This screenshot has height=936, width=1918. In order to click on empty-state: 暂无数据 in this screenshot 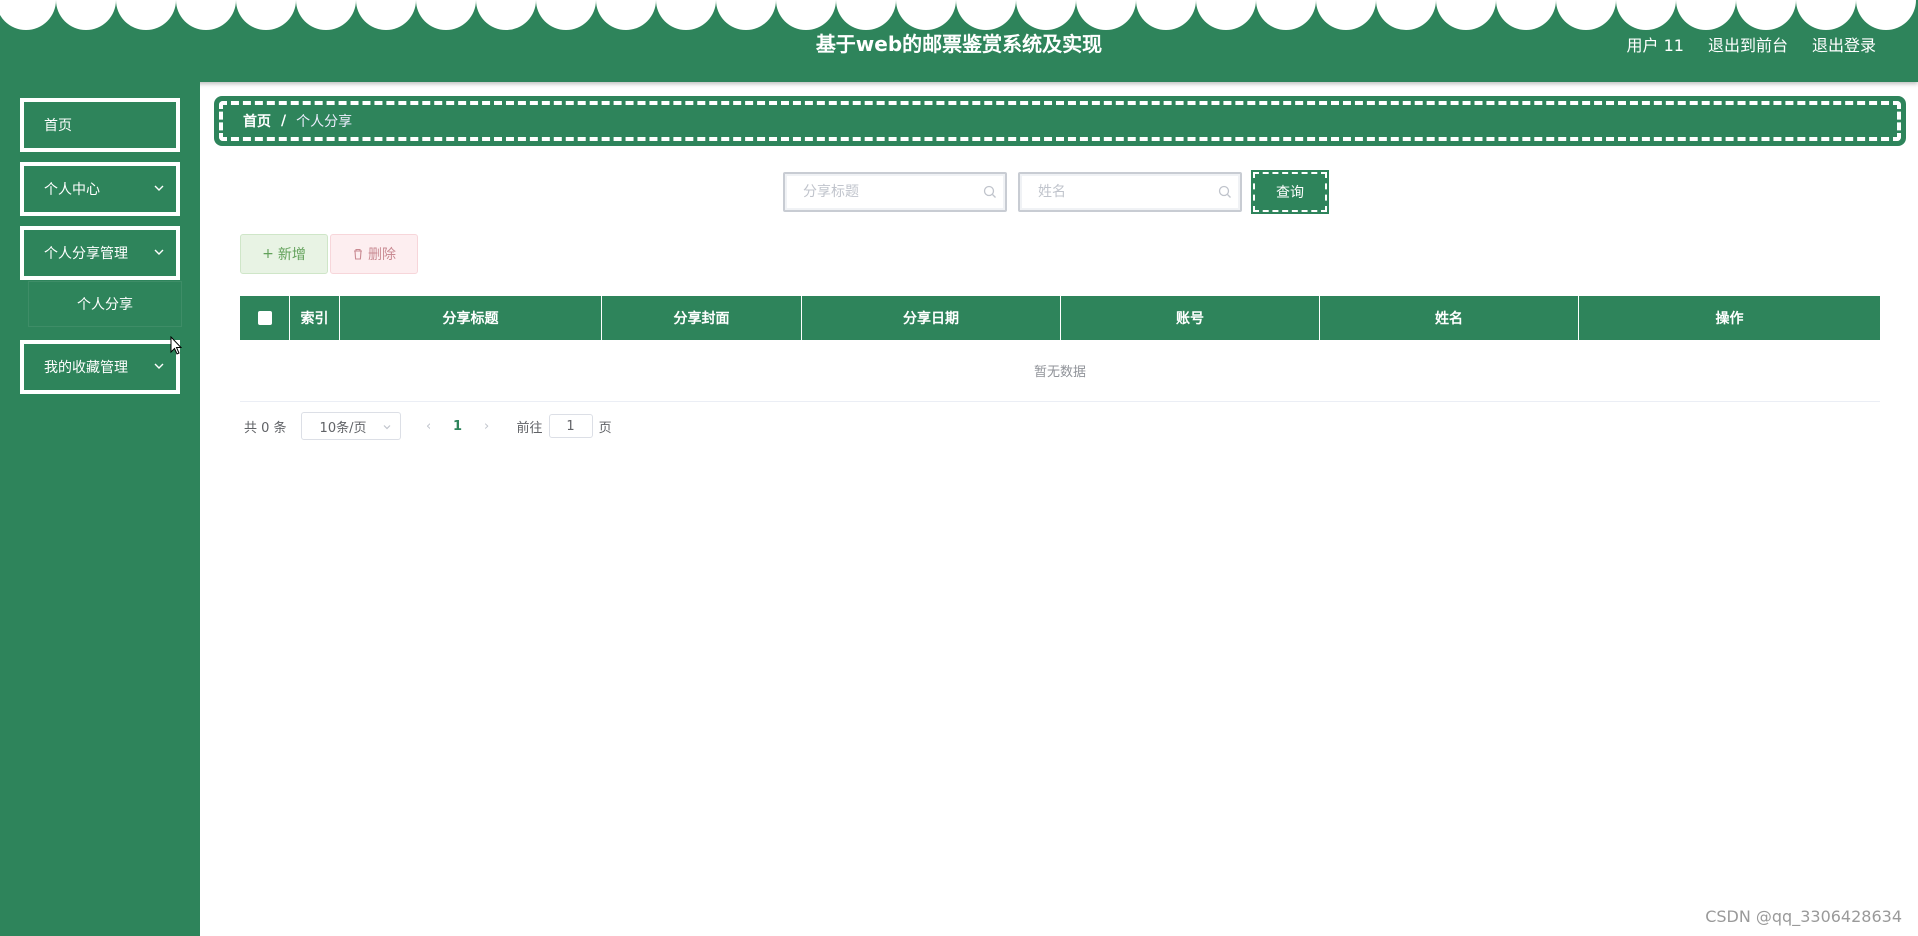, I will do `click(1060, 371)`.